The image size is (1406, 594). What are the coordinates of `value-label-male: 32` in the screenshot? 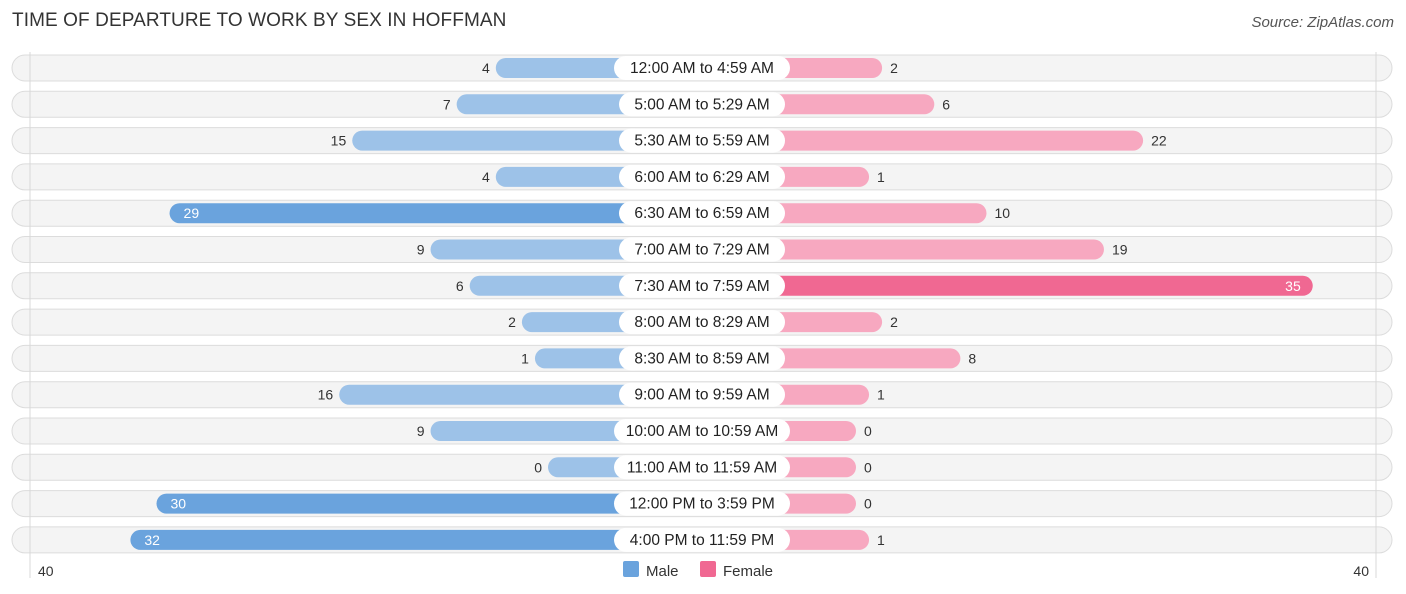 It's located at (152, 540).